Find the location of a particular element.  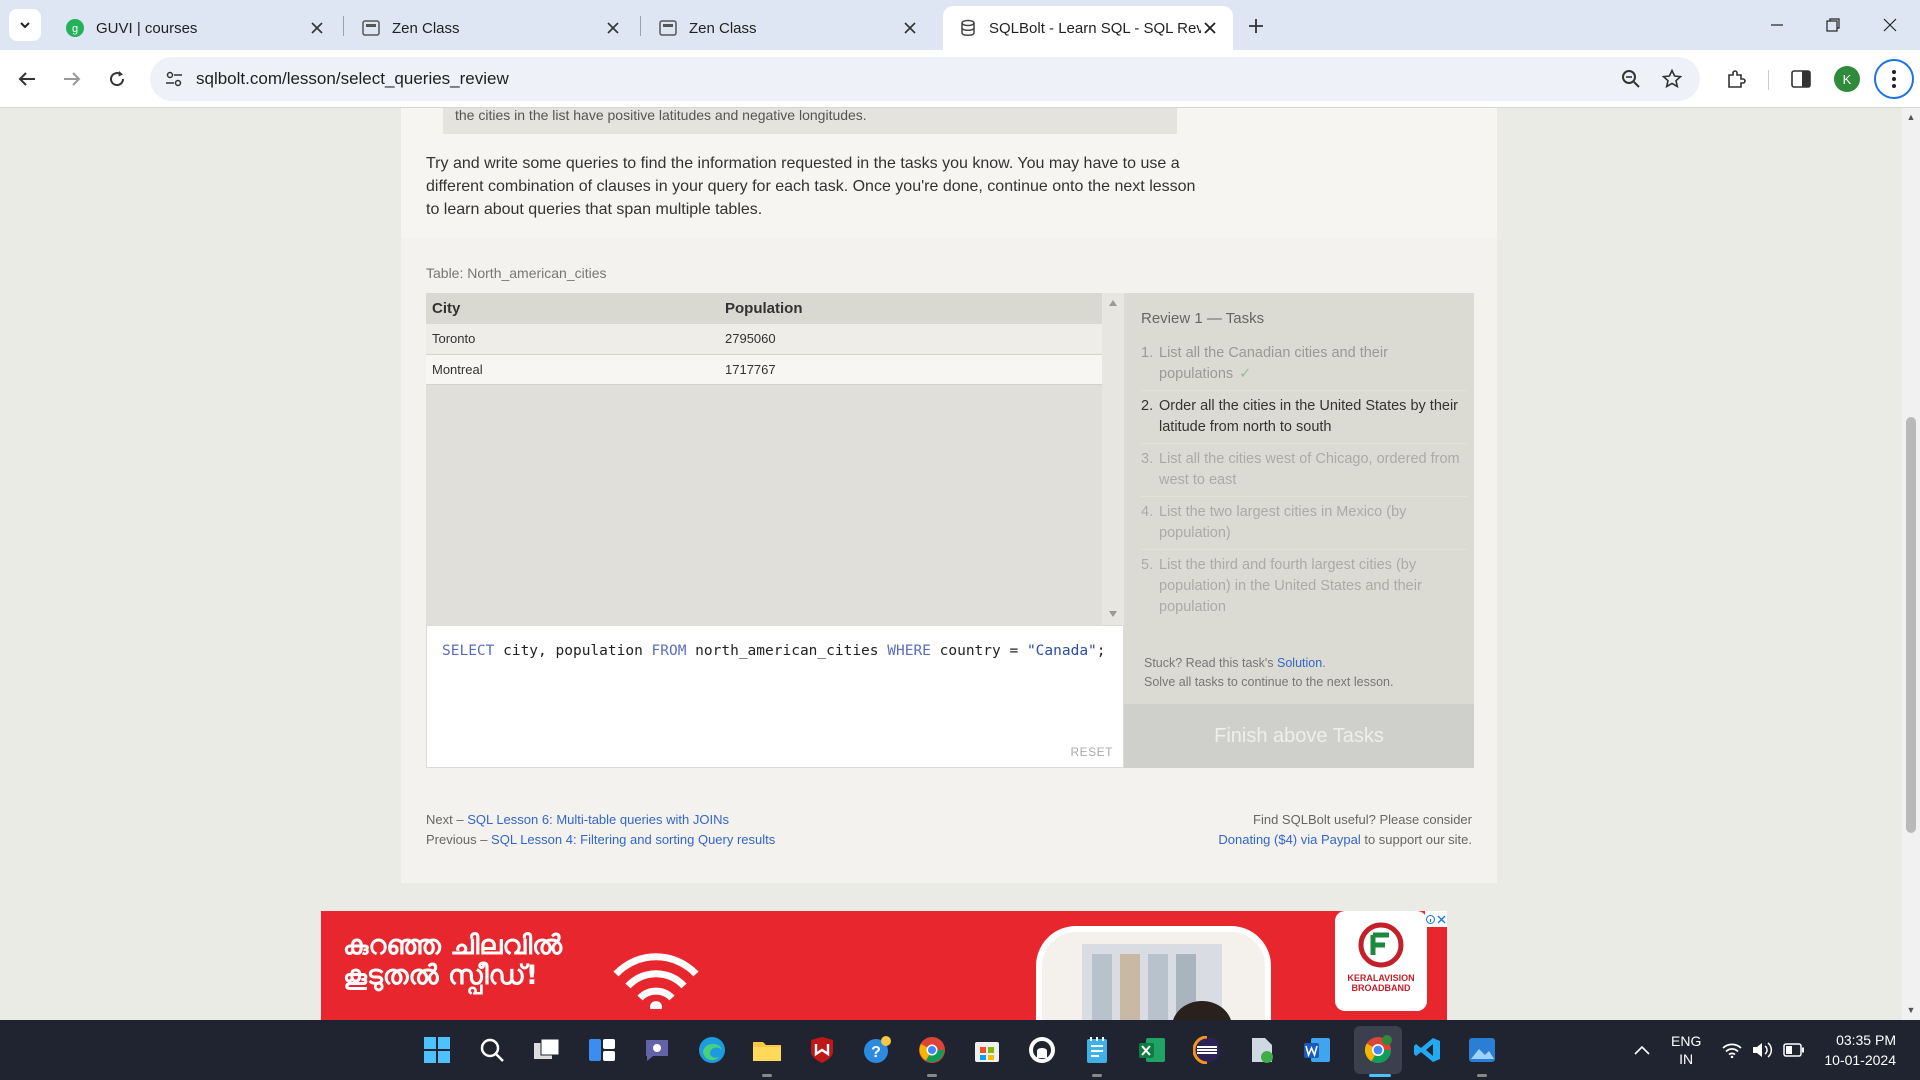

donate-link: Donating ($4) via Paypal is located at coordinates (1289, 839).